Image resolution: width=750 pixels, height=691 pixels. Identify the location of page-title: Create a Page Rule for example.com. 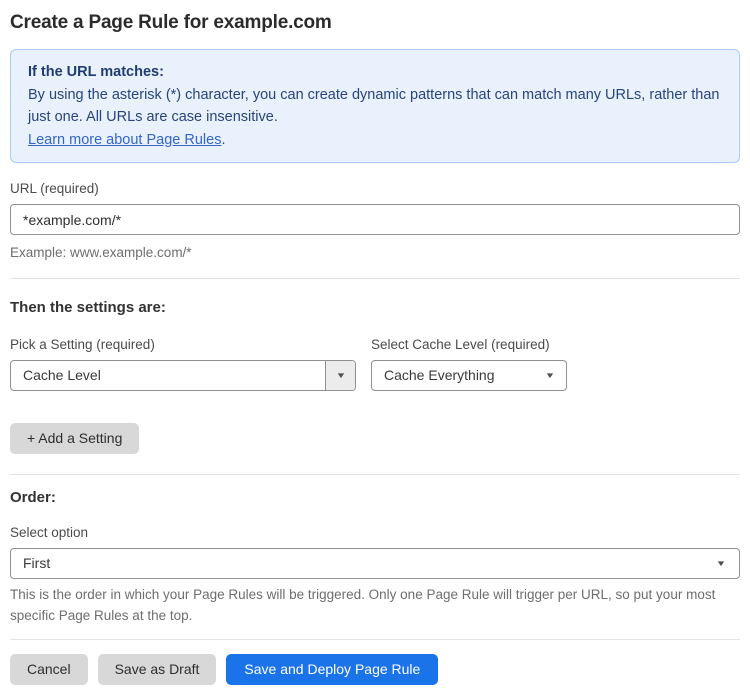
(171, 22).